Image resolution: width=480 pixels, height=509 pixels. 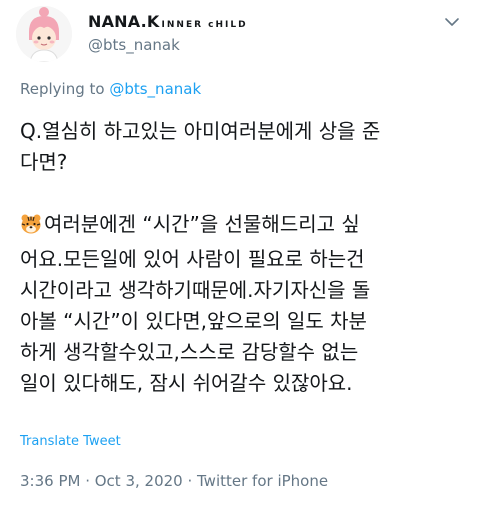 What do you see at coordinates (44, 162) in the screenshot?
I see `question-line: 다면?` at bounding box center [44, 162].